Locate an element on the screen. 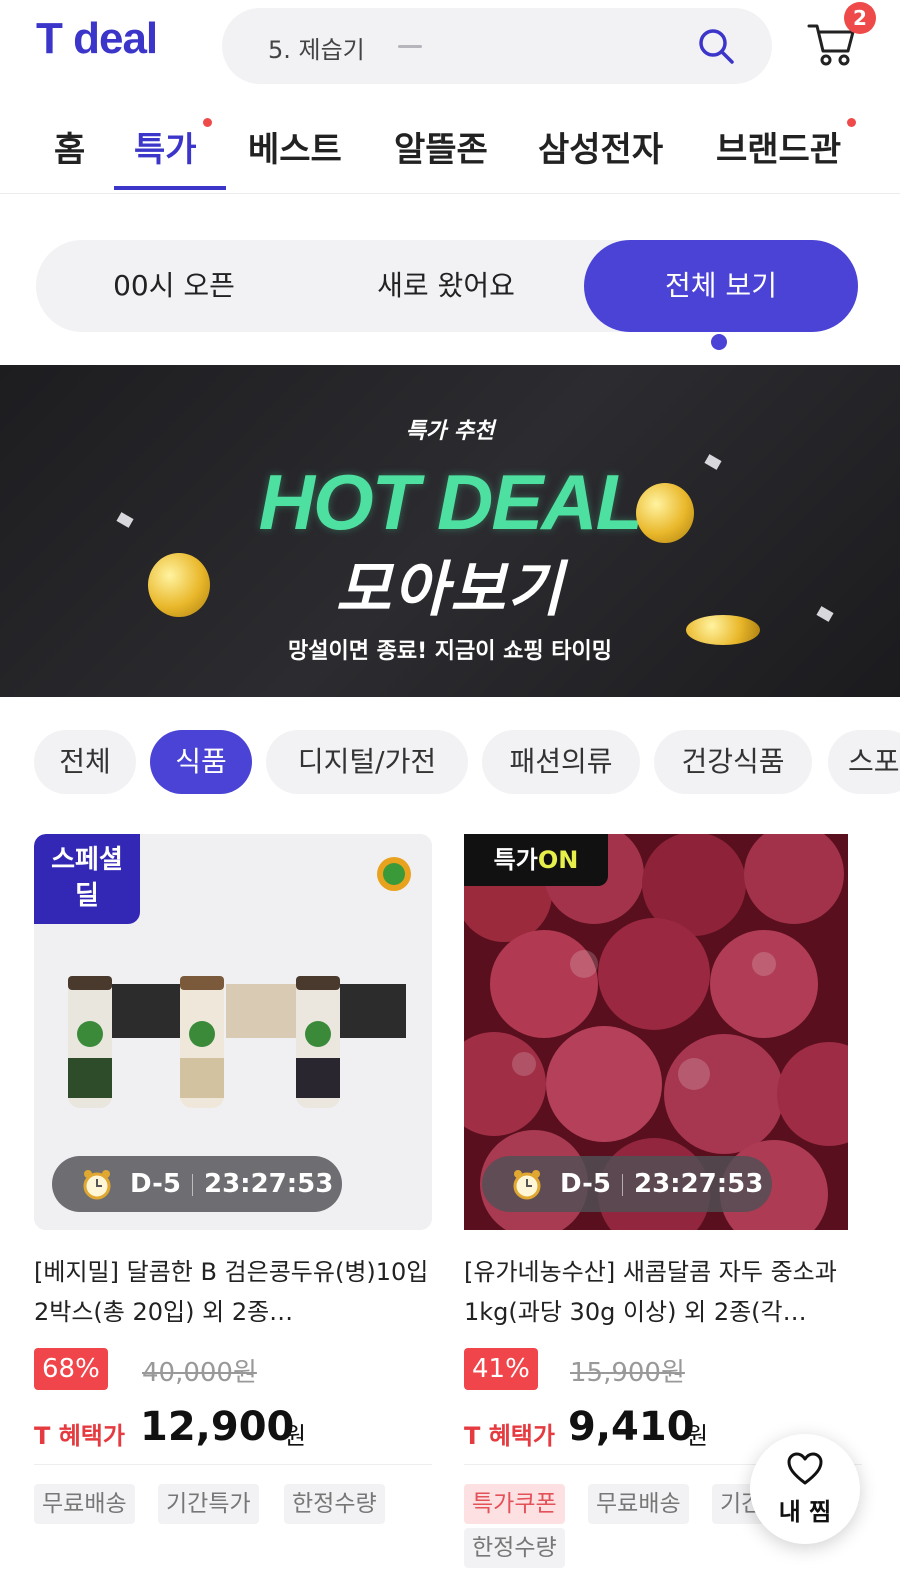  coin-right-top is located at coordinates (665, 513).